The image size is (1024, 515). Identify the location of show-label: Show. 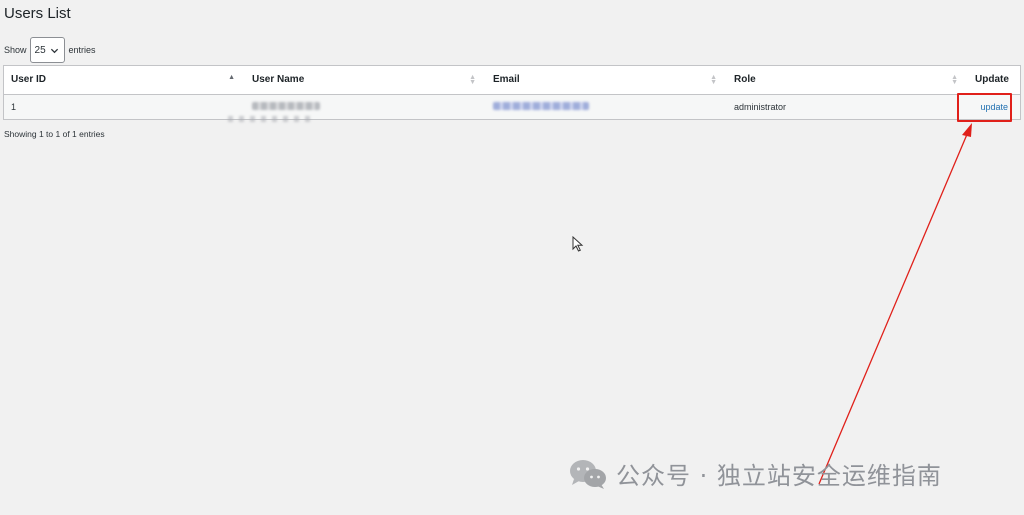
(15, 50).